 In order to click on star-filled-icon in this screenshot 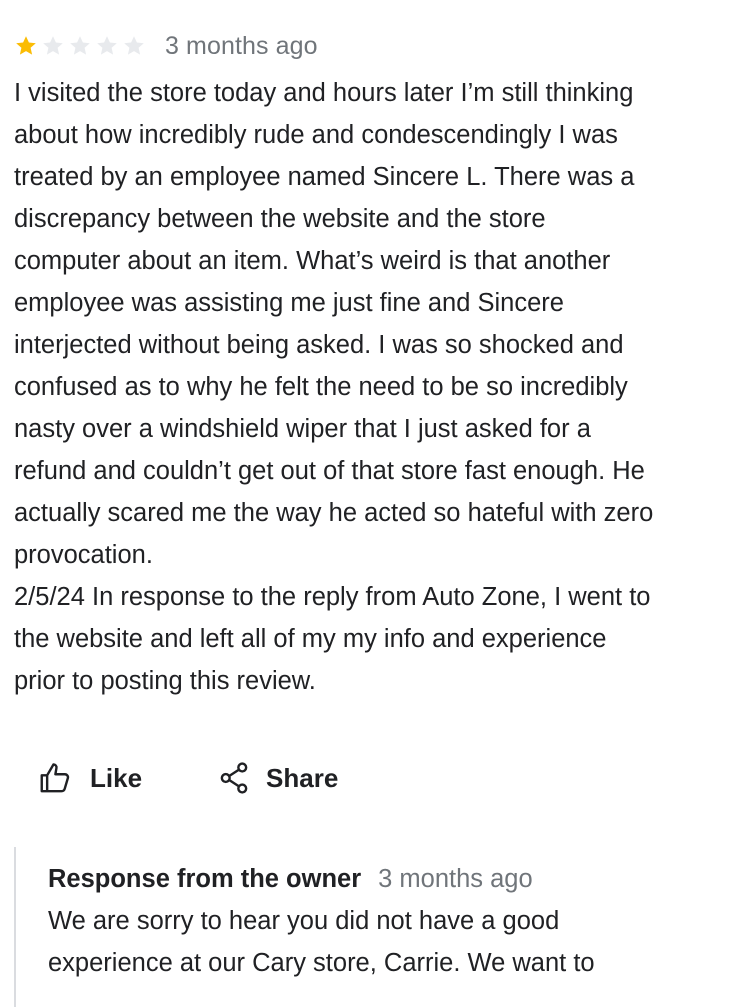, I will do `click(26, 46)`.